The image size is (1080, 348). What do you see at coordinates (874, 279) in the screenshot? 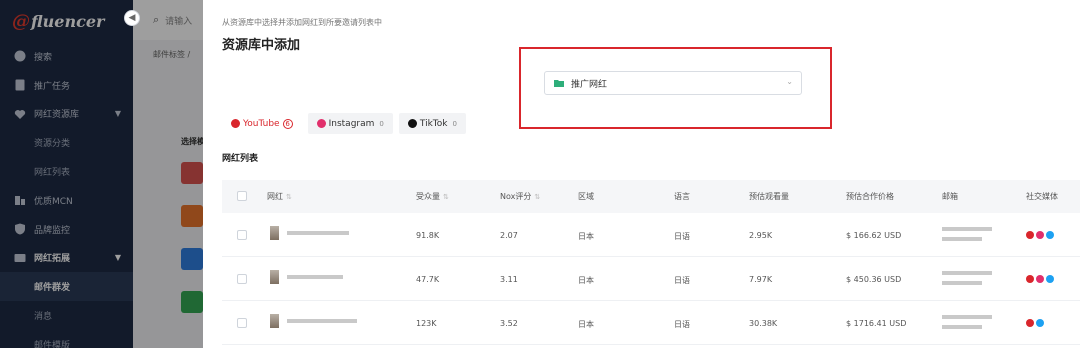
I see `price-cell: $ 450.36 USD` at bounding box center [874, 279].